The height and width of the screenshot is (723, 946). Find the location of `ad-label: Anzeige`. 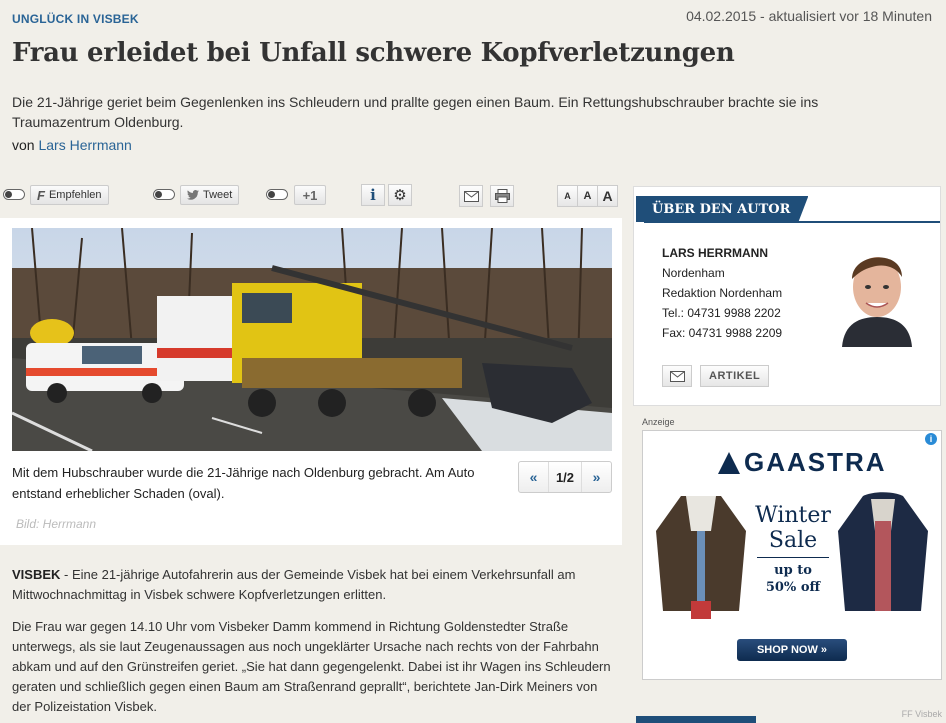

ad-label: Anzeige is located at coordinates (658, 422).